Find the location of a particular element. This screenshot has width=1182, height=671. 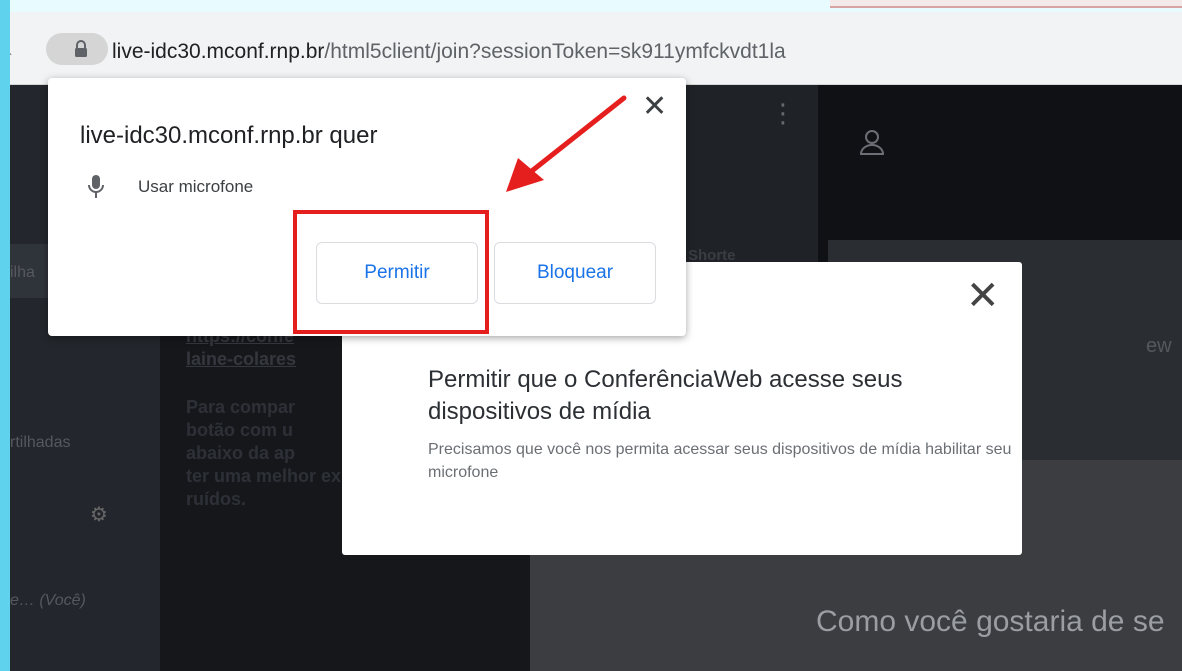

left-frame is located at coordinates (5, 335).